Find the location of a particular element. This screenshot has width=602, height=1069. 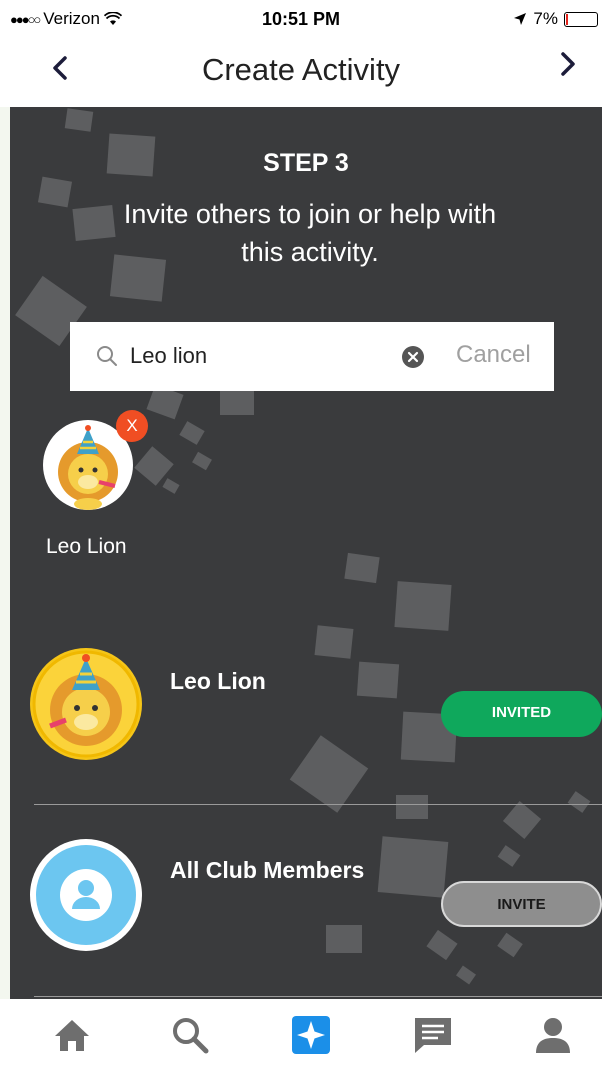

tab-search is located at coordinates (190, 1035).